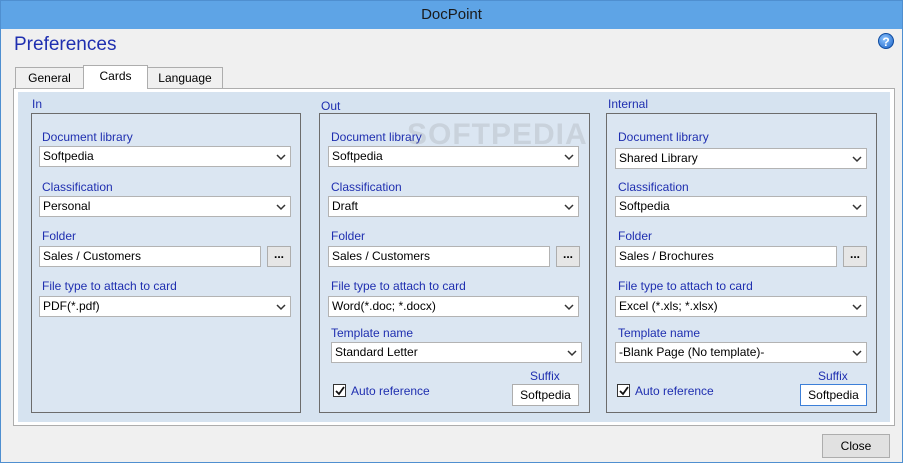 Image resolution: width=903 pixels, height=463 pixels. What do you see at coordinates (451, 15) in the screenshot?
I see `window-title: DocPoint` at bounding box center [451, 15].